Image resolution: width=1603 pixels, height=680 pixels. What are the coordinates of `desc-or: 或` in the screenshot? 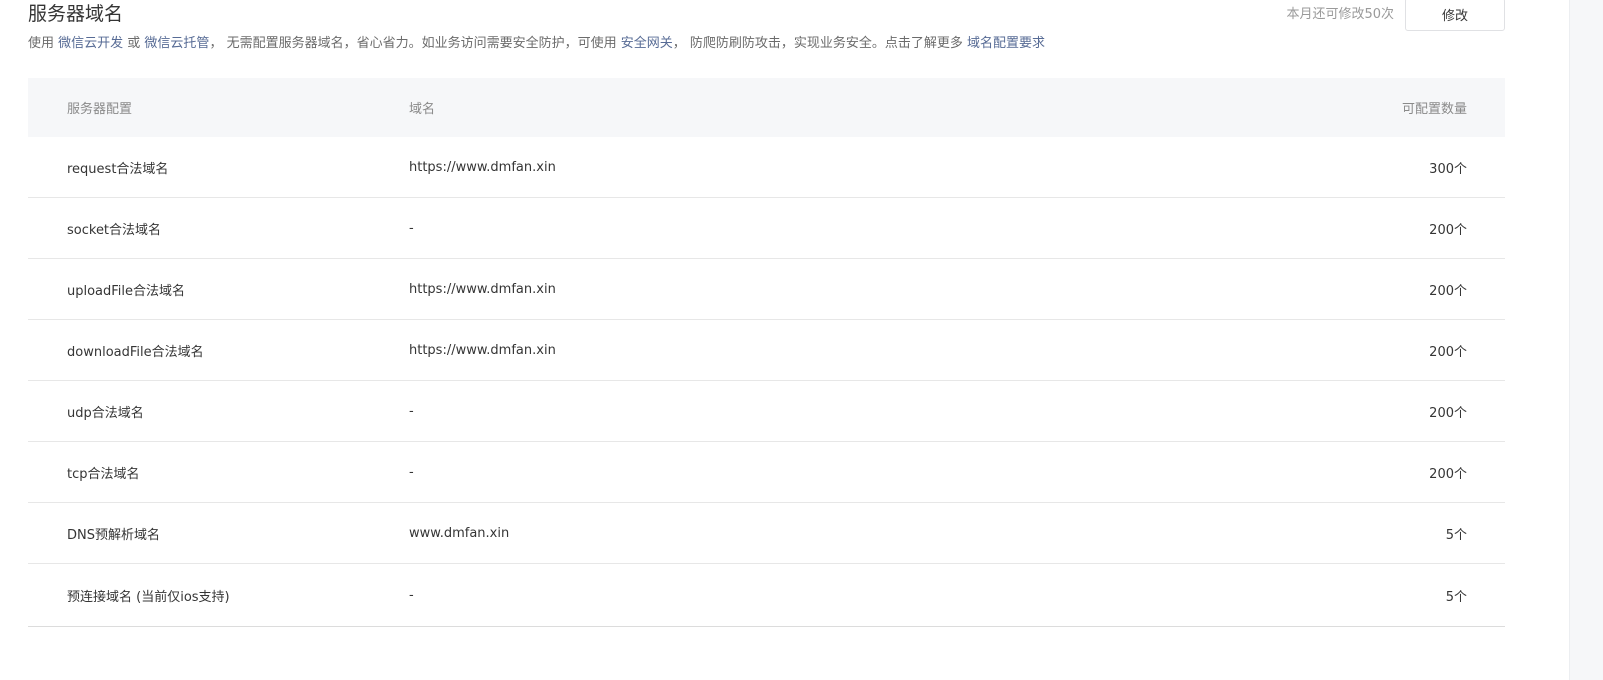 It's located at (134, 43).